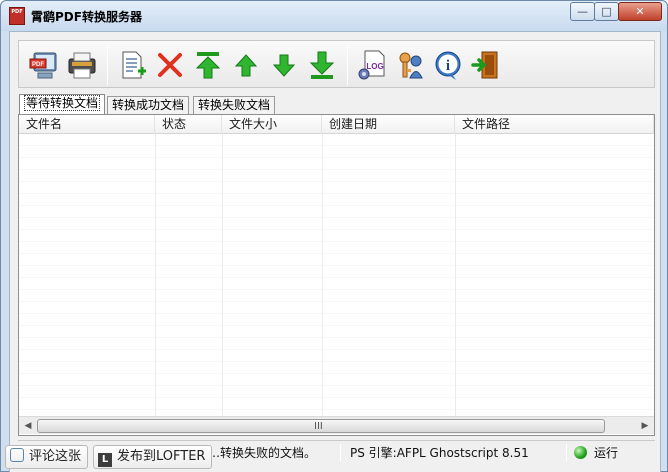 This screenshot has height=472, width=668. I want to click on scrollbar-thumb: III, so click(321, 426).